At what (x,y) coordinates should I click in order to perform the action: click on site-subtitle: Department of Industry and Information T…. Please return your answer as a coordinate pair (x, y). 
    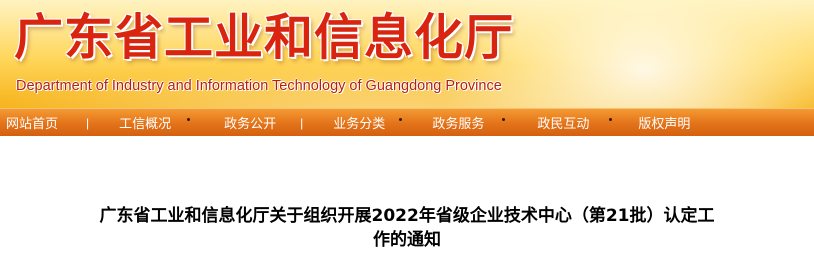
    Looking at the image, I should click on (259, 86).